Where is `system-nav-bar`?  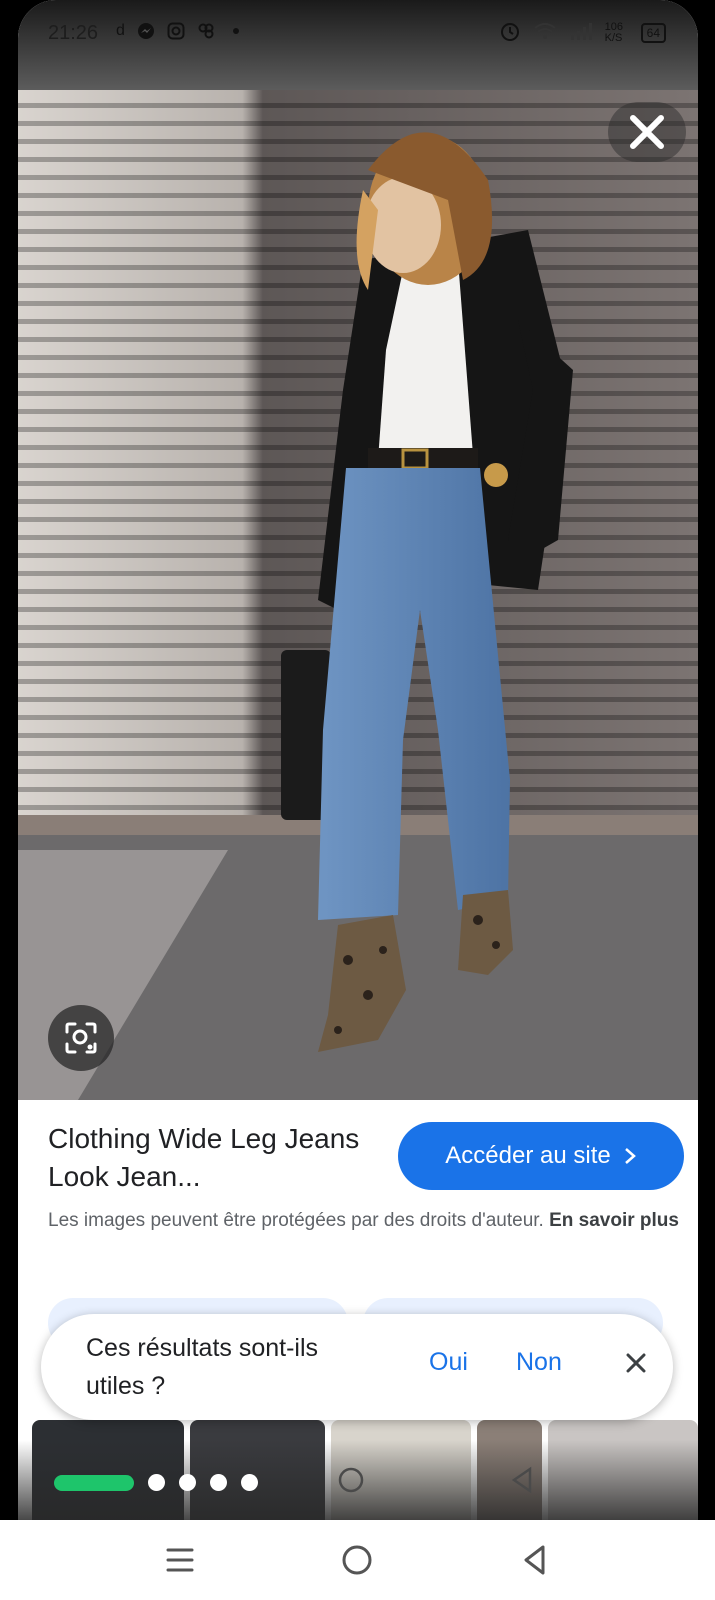 system-nav-bar is located at coordinates (357, 1560).